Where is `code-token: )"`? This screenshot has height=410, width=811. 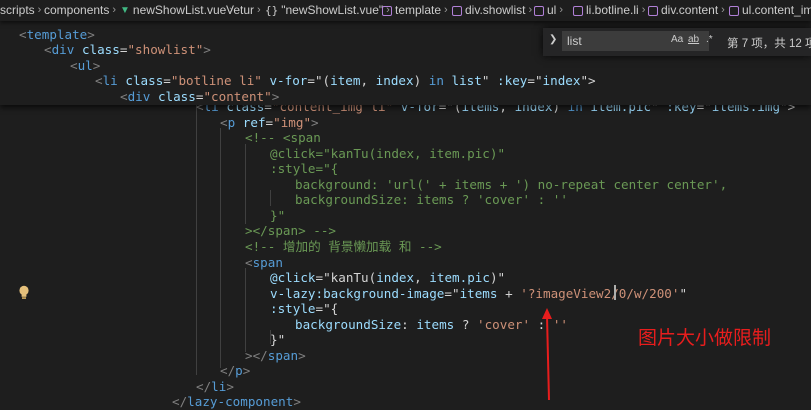
code-token: )" is located at coordinates (497, 277).